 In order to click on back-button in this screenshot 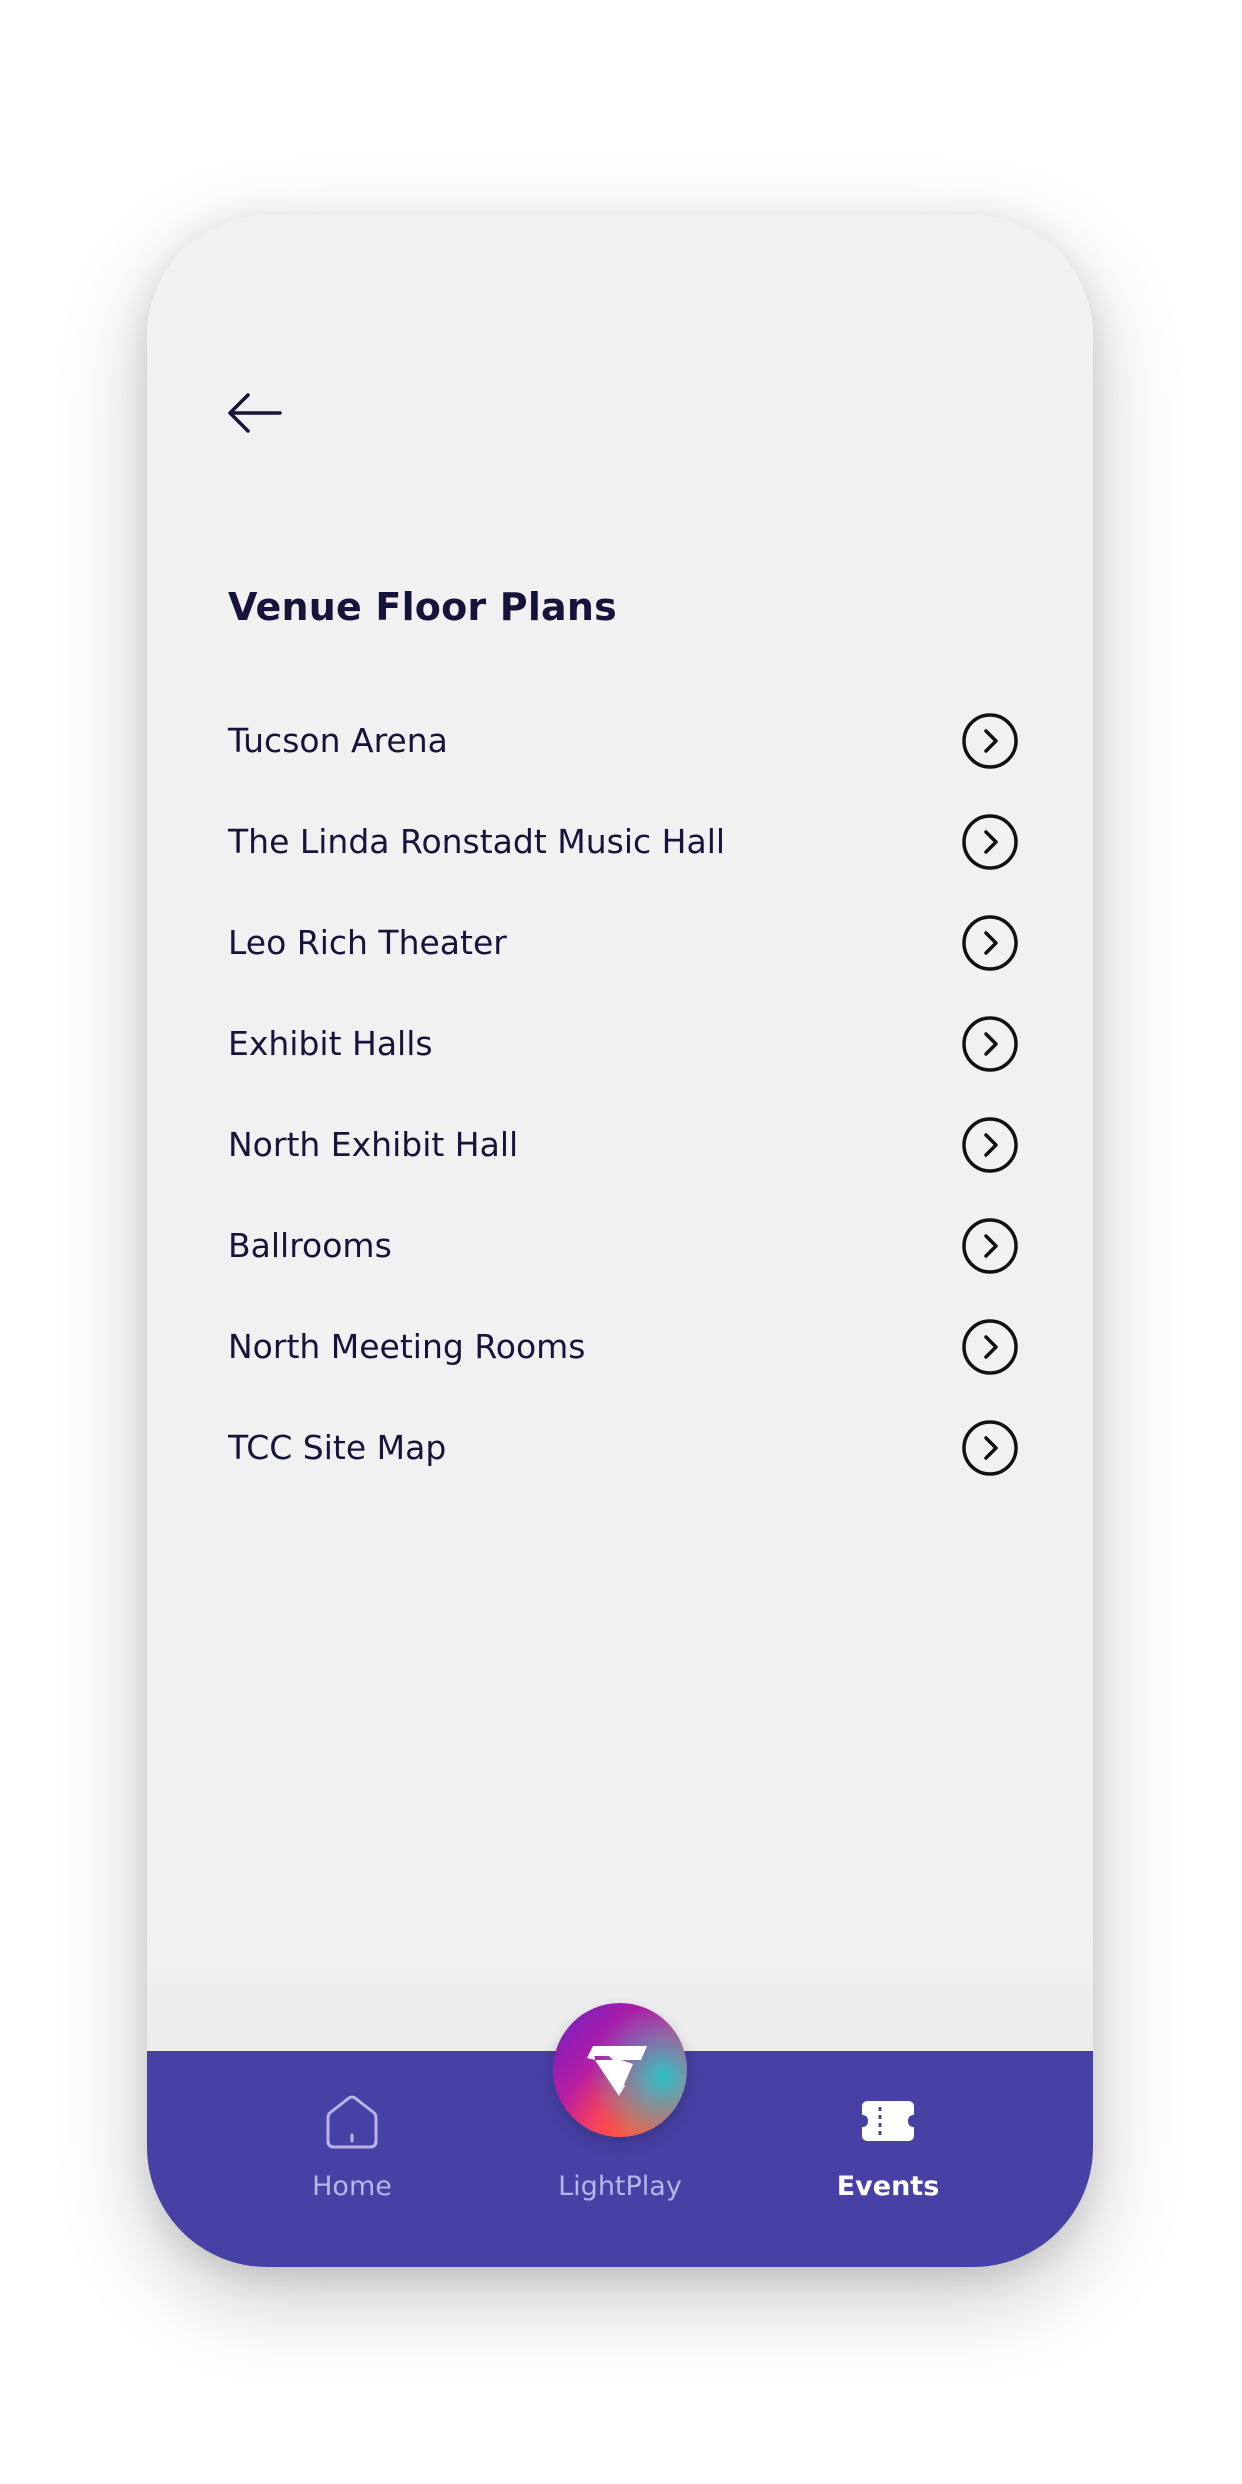, I will do `click(255, 413)`.